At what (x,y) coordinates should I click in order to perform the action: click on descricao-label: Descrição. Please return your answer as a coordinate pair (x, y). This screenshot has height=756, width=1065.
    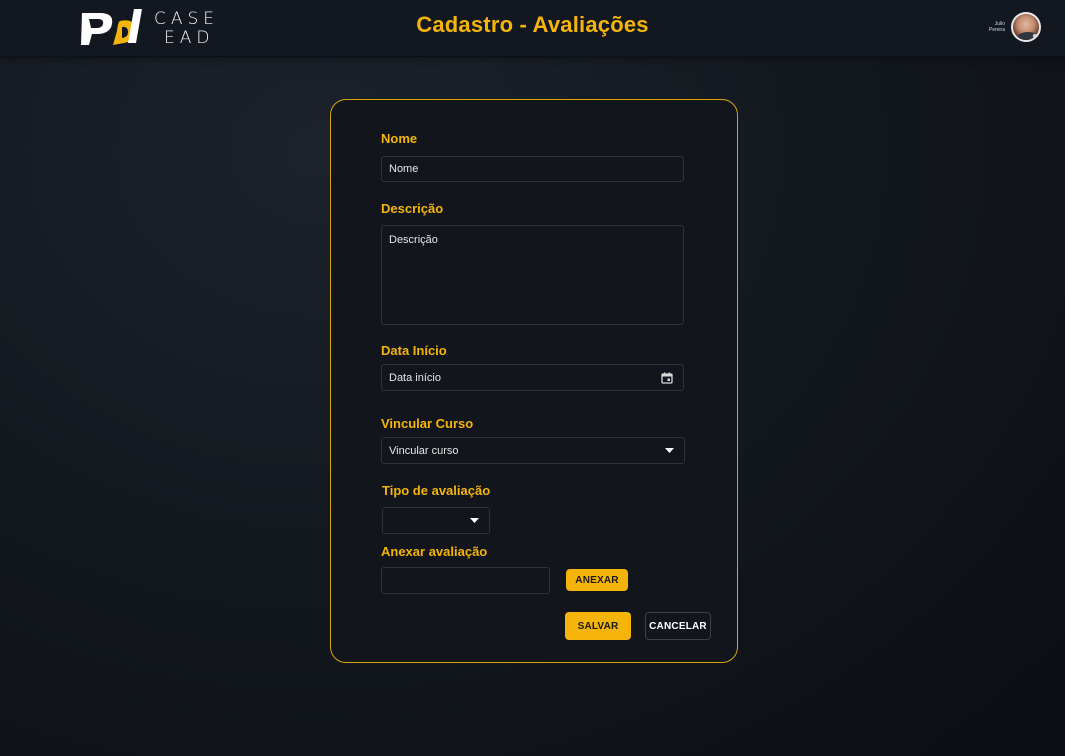
    Looking at the image, I should click on (412, 208).